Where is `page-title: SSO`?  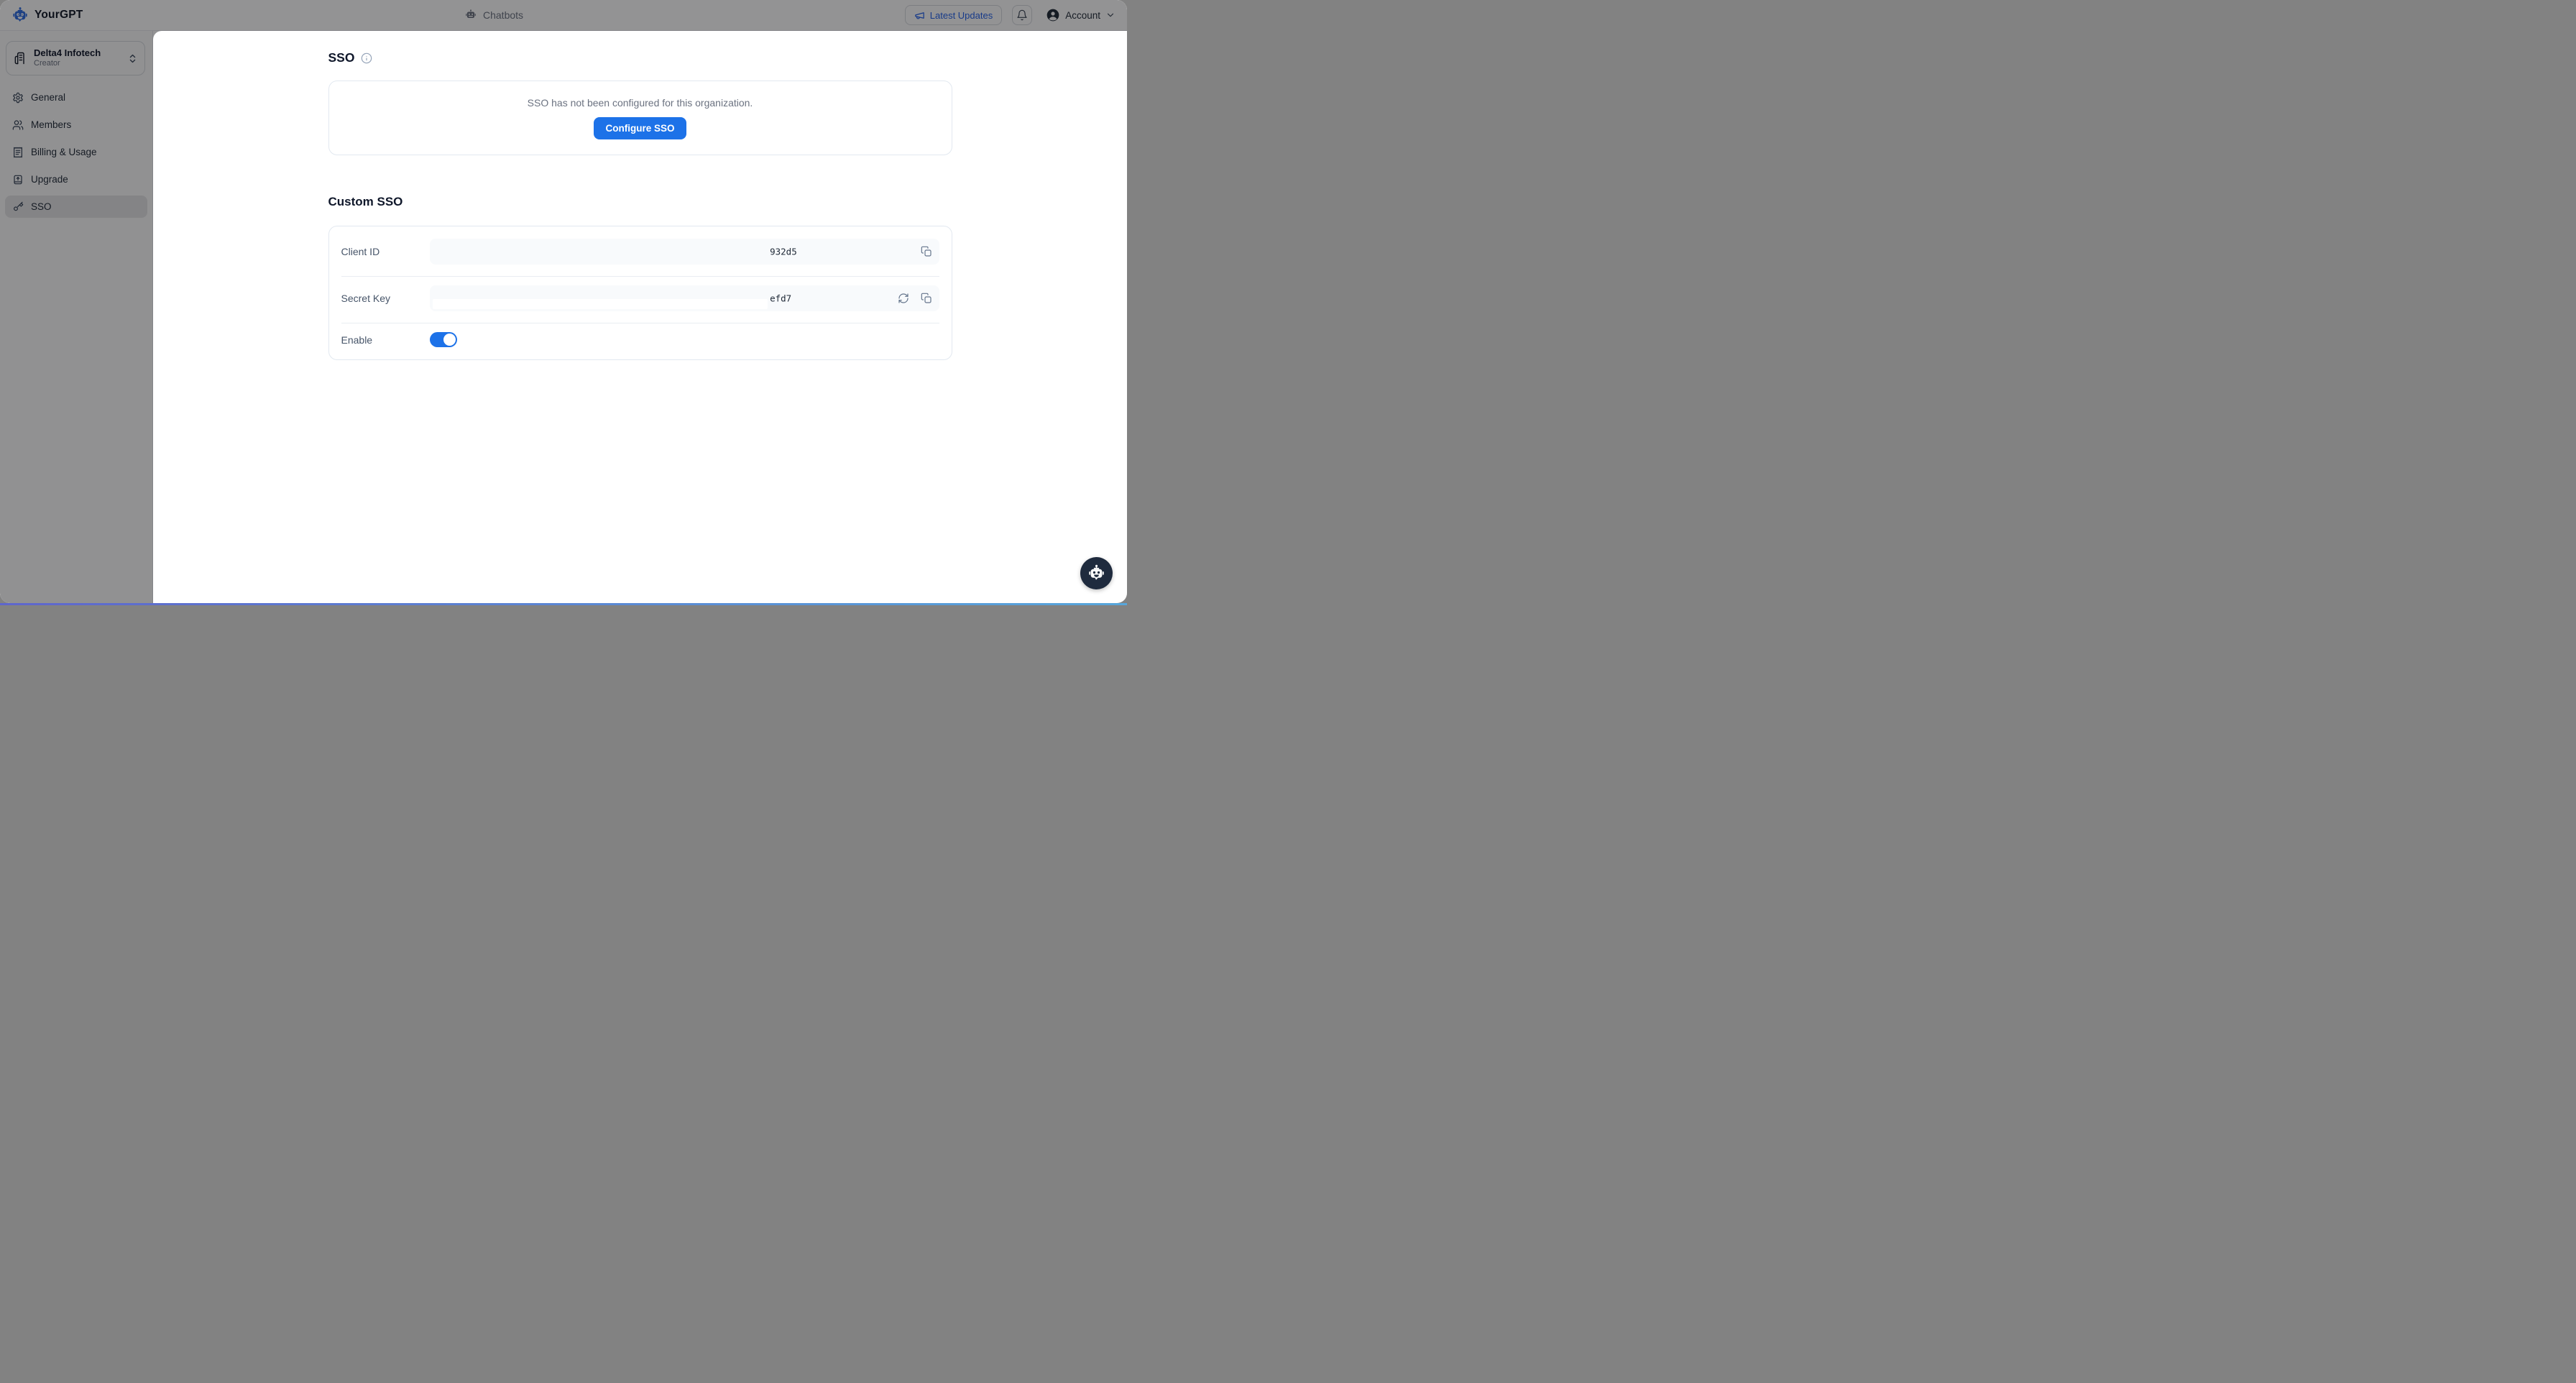 page-title: SSO is located at coordinates (341, 57).